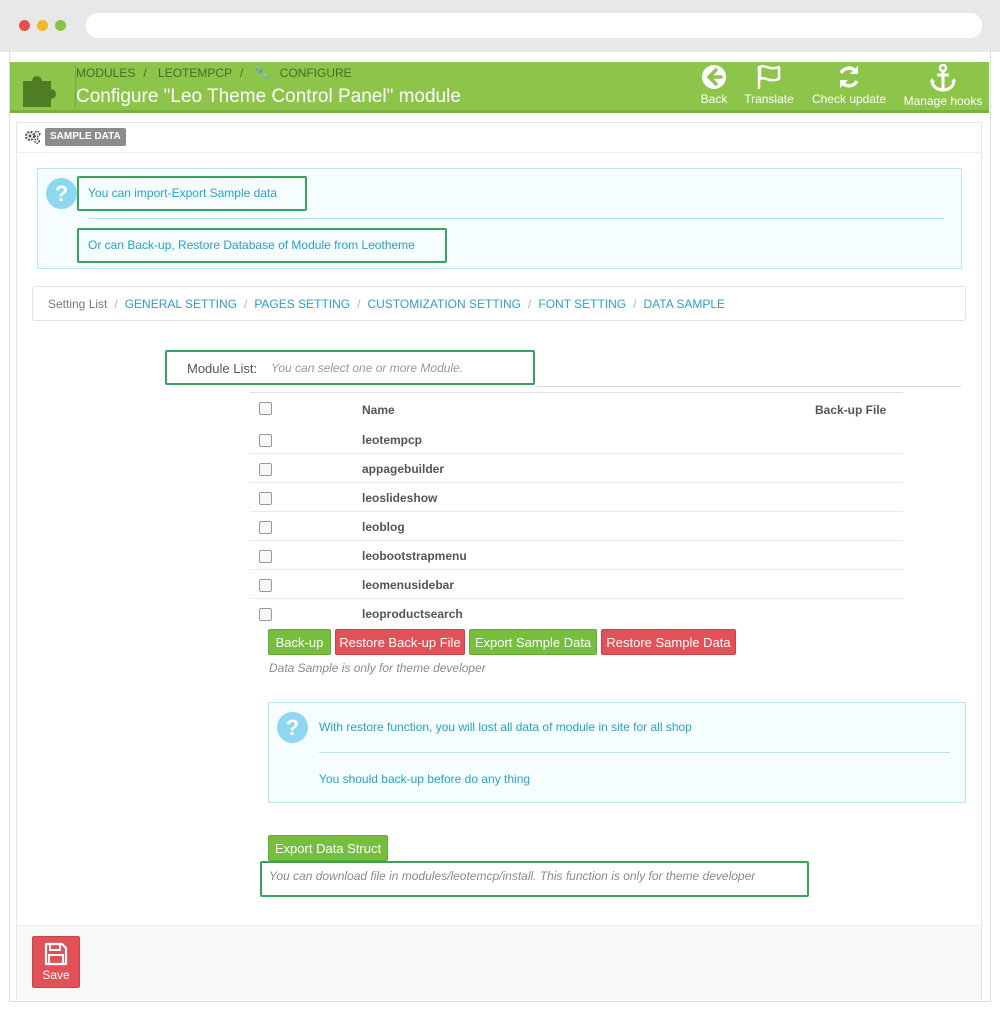 This screenshot has width=1000, height=1011. Describe the element at coordinates (414, 556) in the screenshot. I see `module-name: leobootstrapmenu` at that location.